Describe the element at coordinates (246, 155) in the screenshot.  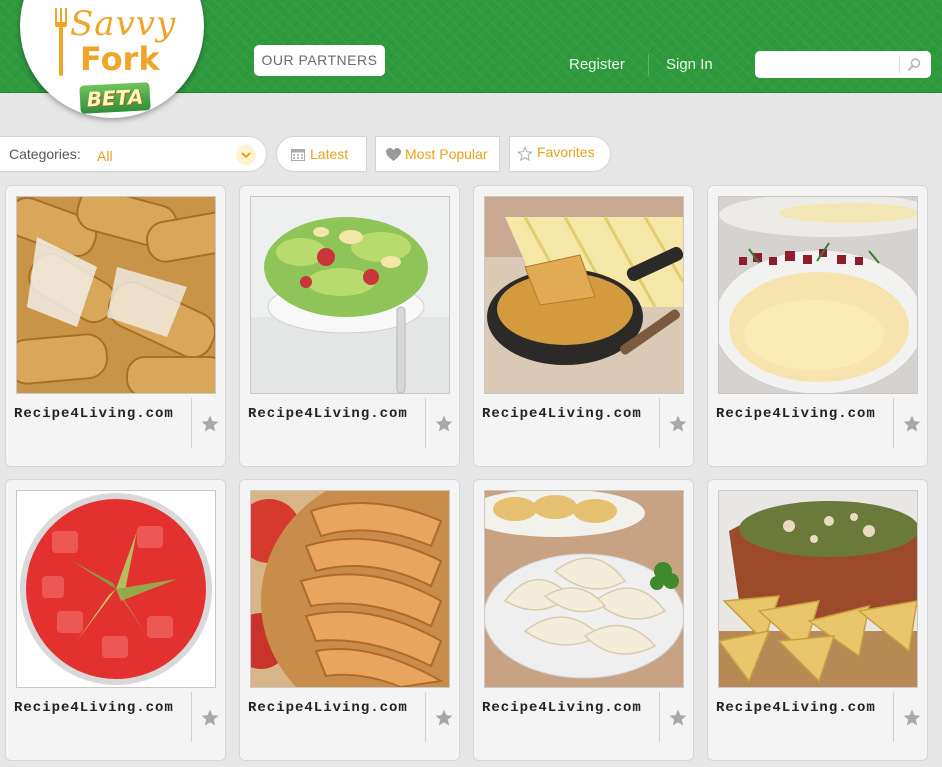
I see `chevron-down-icon` at that location.